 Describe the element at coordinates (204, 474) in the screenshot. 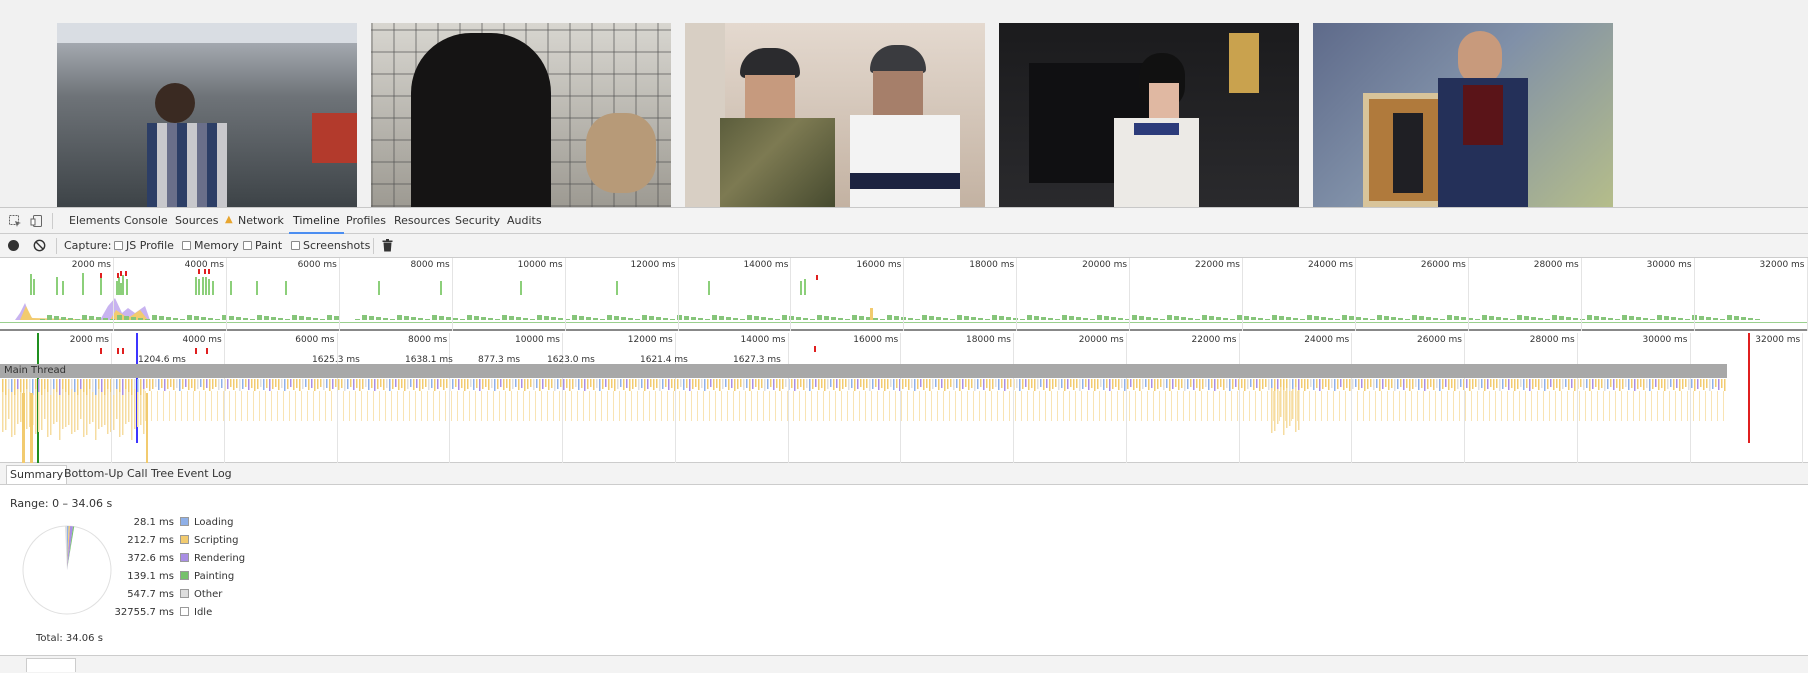

I see `tab-event-log: Event Log` at that location.